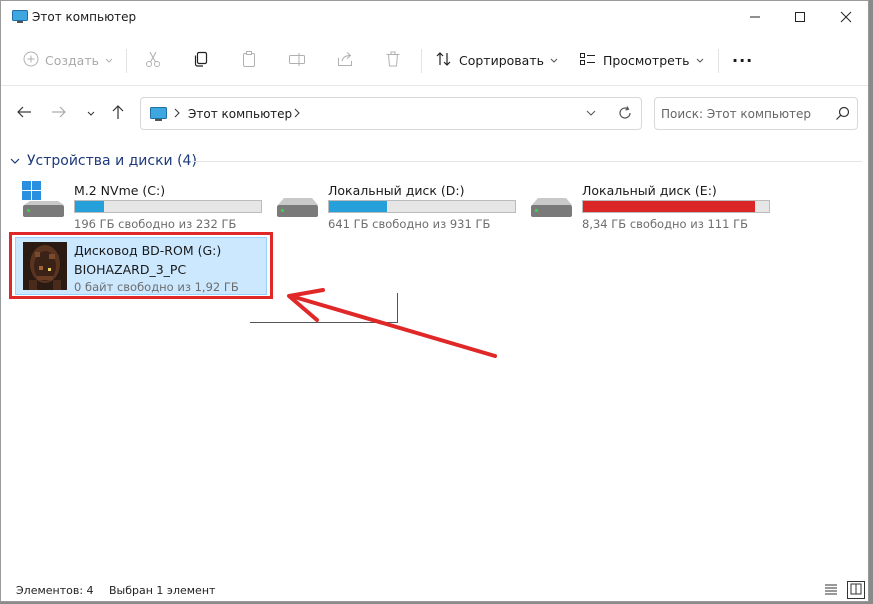 Image resolution: width=873 pixels, height=604 pixels. What do you see at coordinates (44, 202) in the screenshot?
I see `windows-drive-icon` at bounding box center [44, 202].